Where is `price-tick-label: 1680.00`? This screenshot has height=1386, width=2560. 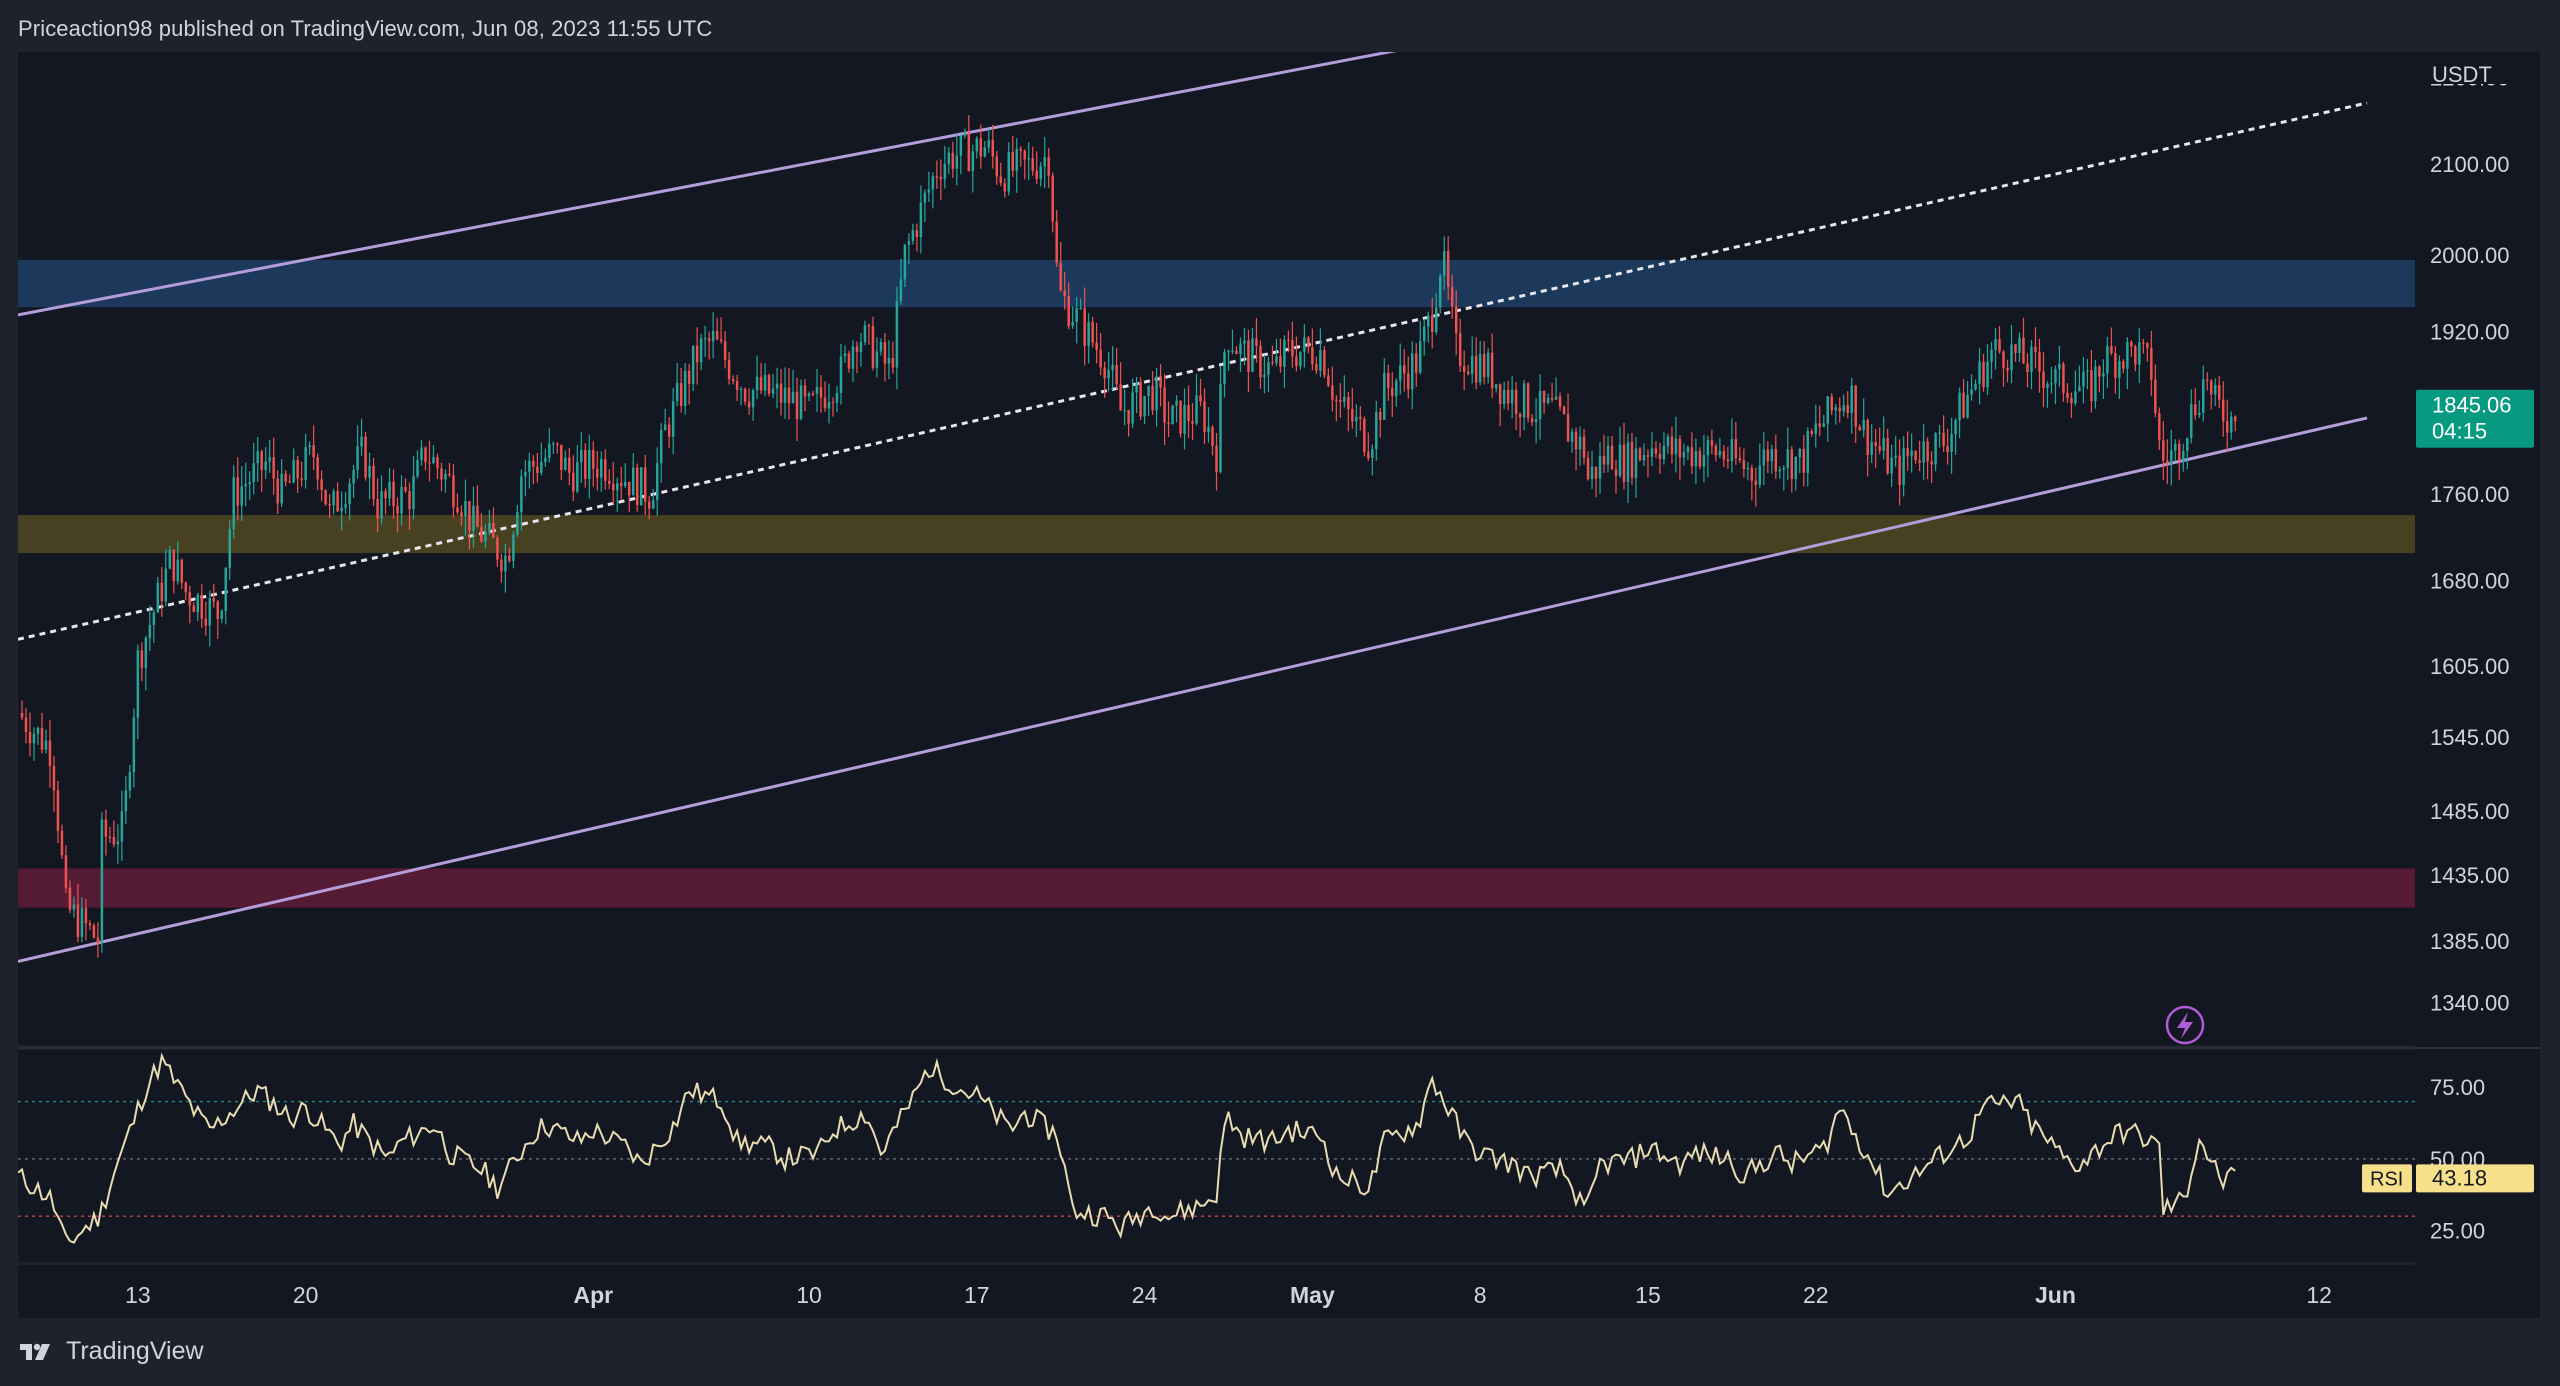
price-tick-label: 1680.00 is located at coordinates (2470, 581).